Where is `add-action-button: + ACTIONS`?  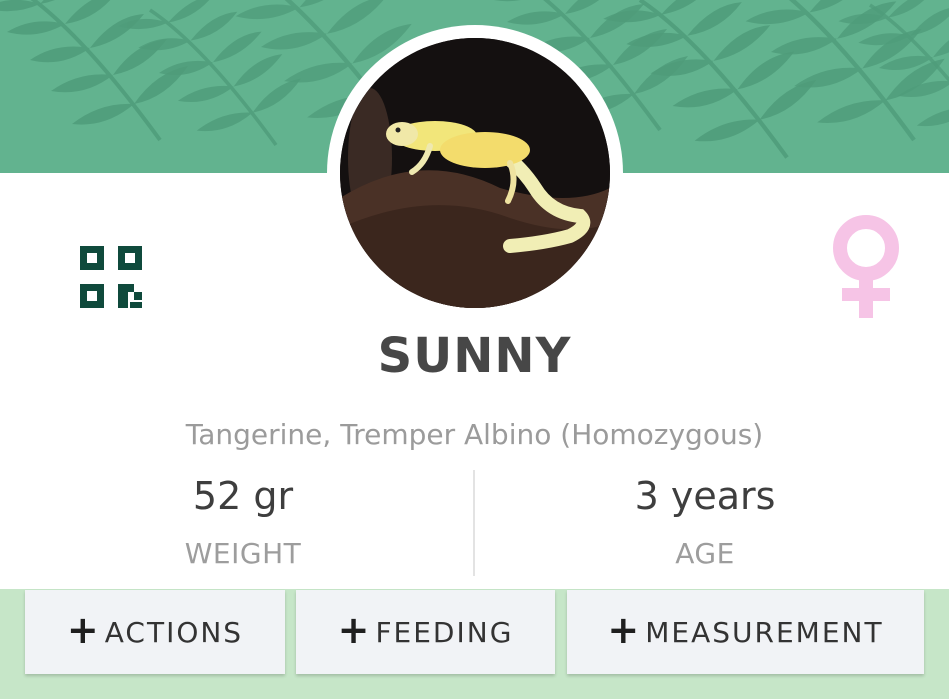 add-action-button: + ACTIONS is located at coordinates (155, 632).